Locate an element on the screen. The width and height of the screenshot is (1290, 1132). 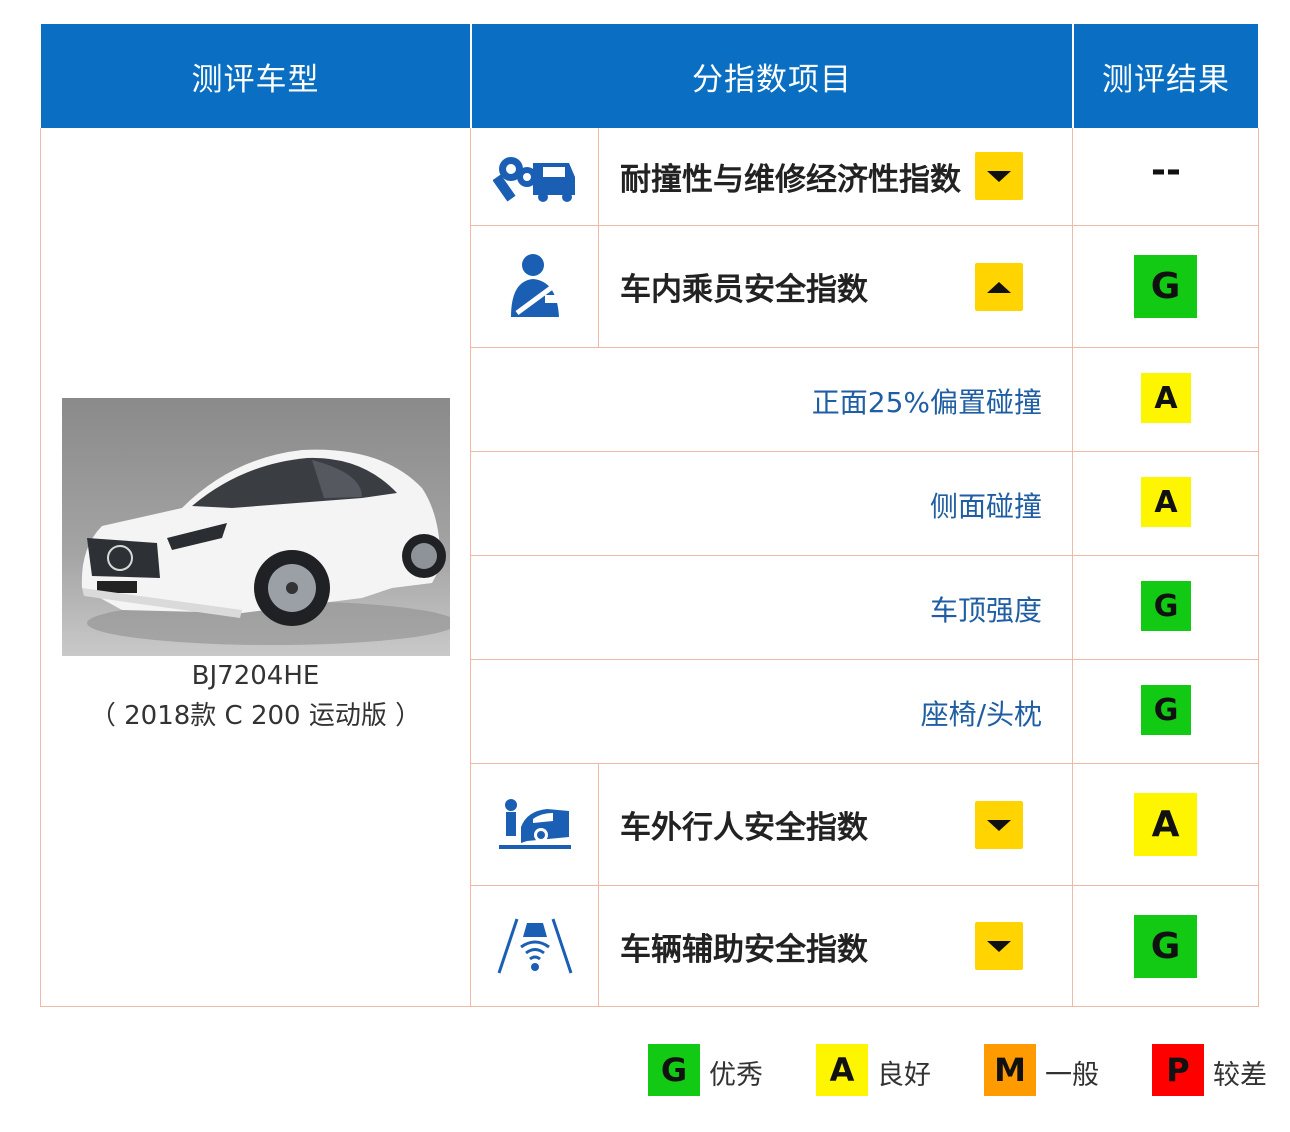
header-car-model: 测评车型 is located at coordinates (255, 76).